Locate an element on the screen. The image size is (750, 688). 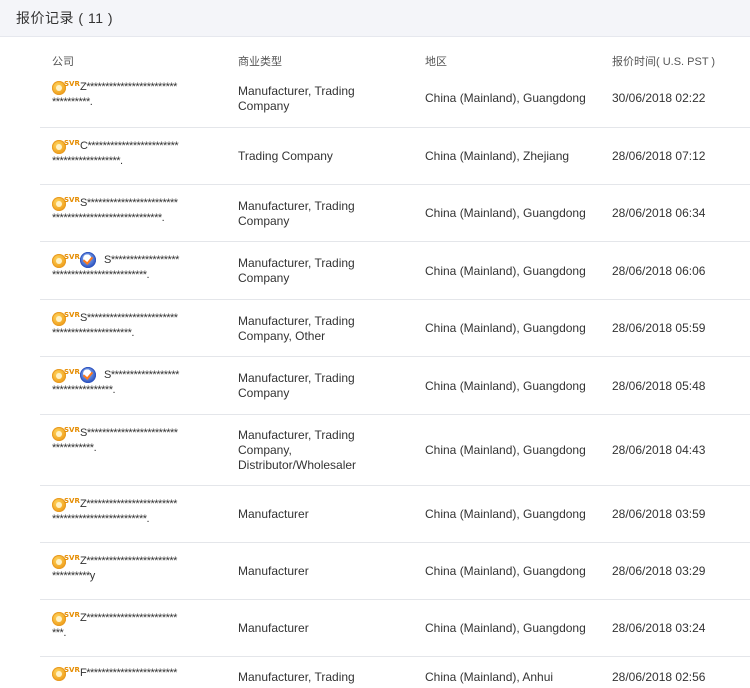
column-company: 公司 is located at coordinates (63, 62).